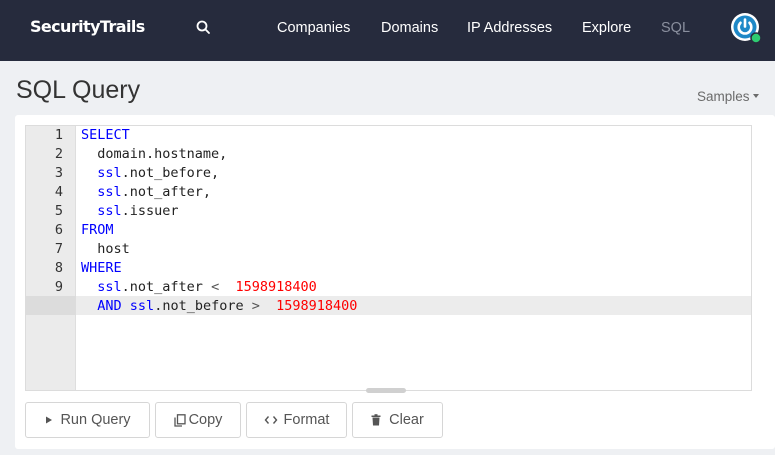 This screenshot has height=455, width=775. I want to click on run-query-label: Run Query, so click(95, 420).